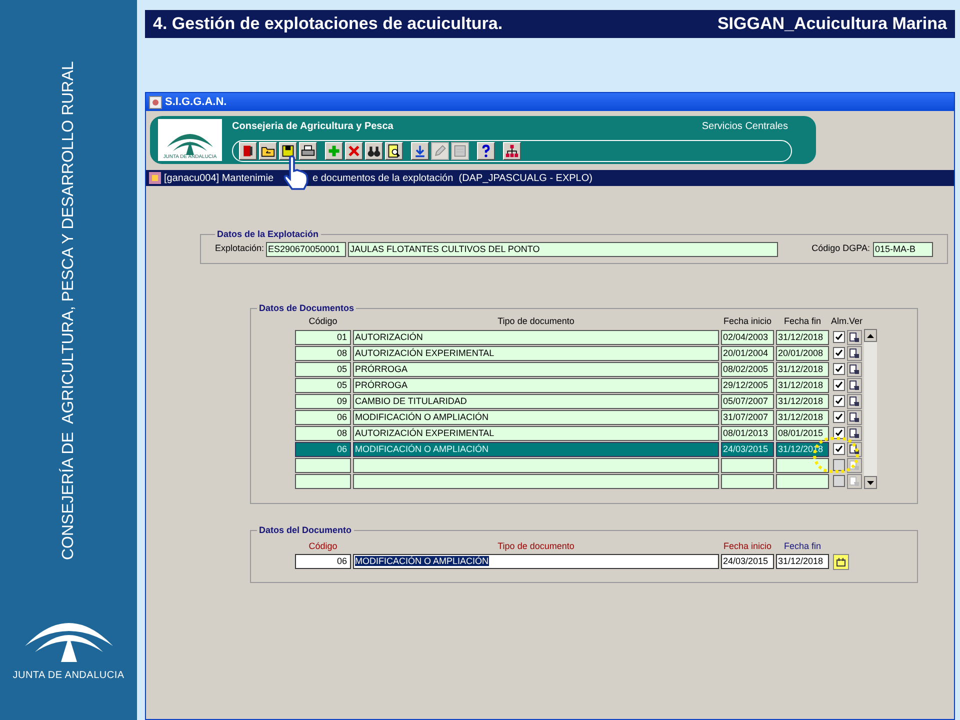 The image size is (960, 720). Describe the element at coordinates (536, 337) in the screenshot. I see `document-type-cell: AUTORIZACIÓN` at that location.